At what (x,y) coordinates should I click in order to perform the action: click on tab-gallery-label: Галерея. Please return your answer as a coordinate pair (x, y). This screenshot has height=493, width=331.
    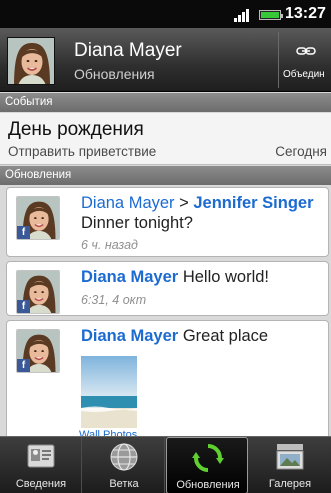
    Looking at the image, I should click on (290, 484).